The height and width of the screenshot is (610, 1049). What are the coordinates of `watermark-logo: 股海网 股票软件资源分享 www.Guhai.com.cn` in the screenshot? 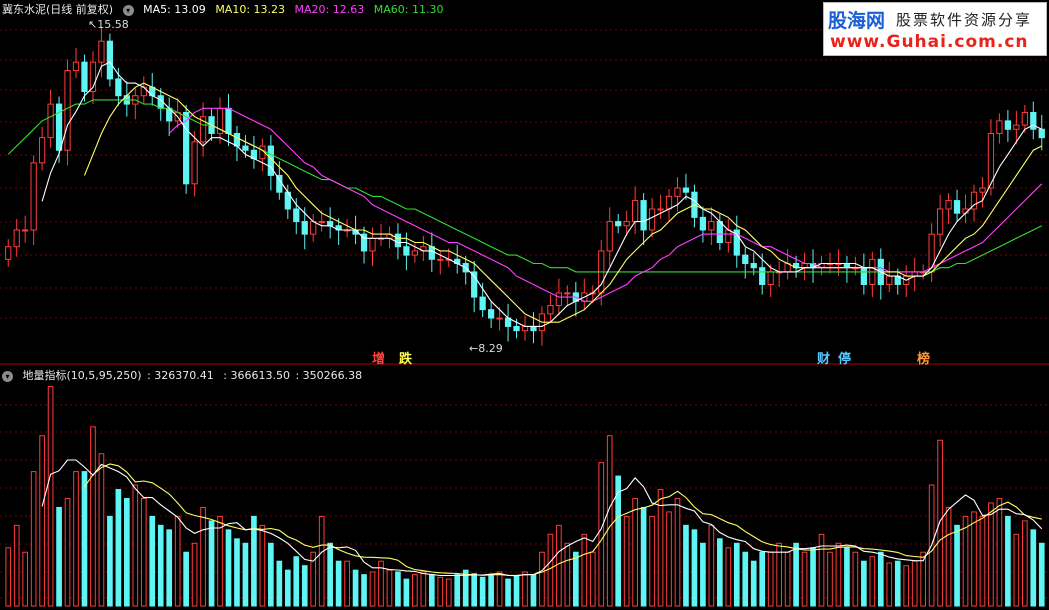 It's located at (935, 29).